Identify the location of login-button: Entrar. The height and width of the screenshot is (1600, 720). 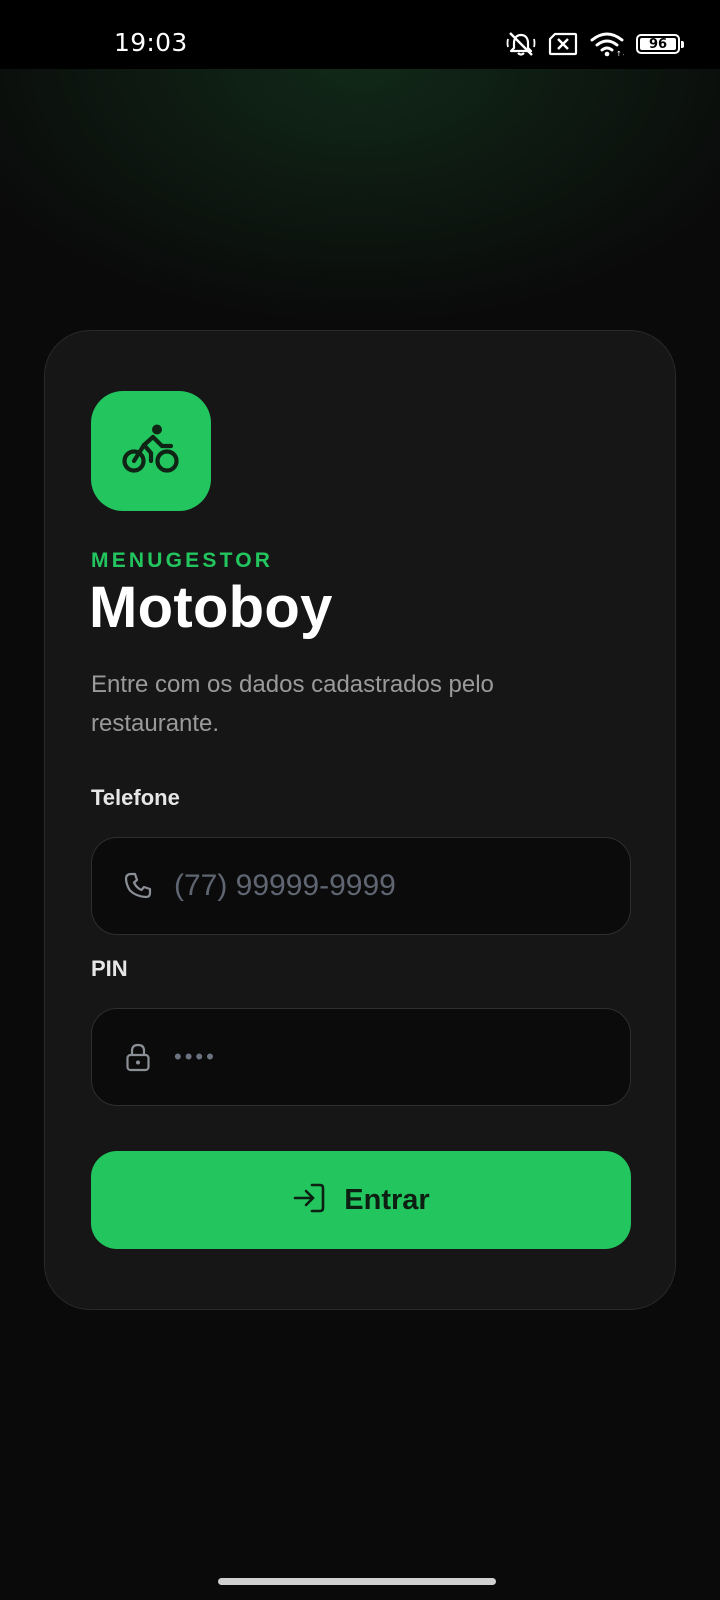
(361, 1200).